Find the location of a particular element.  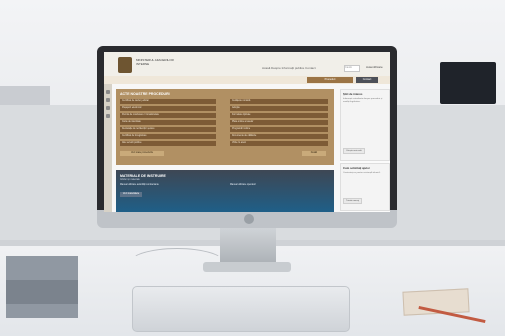

material-link: Manual utilizare operatori is located at coordinates (243, 185).